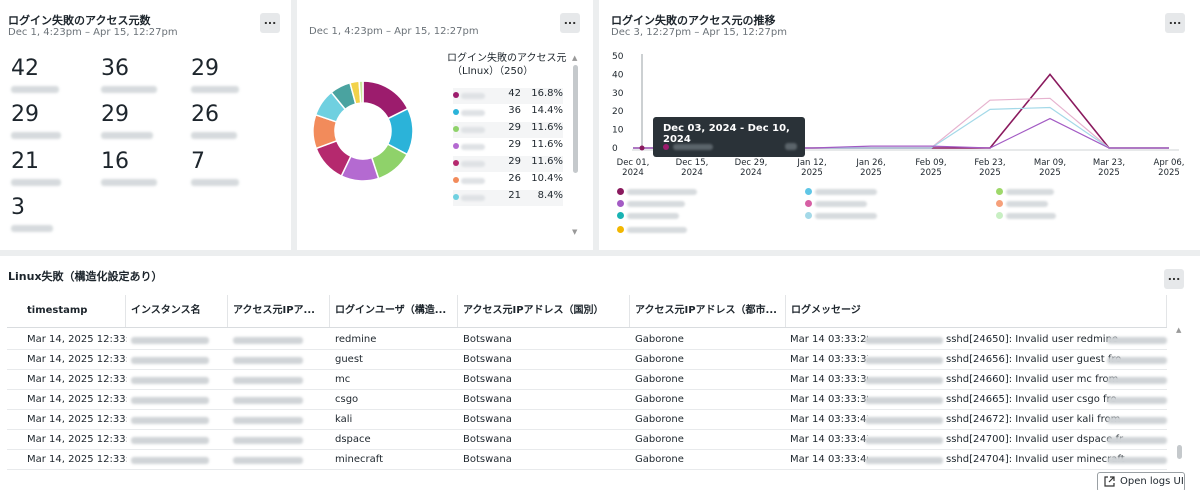  What do you see at coordinates (177, 311) in the screenshot?
I see `column-header: インスタンス名` at bounding box center [177, 311].